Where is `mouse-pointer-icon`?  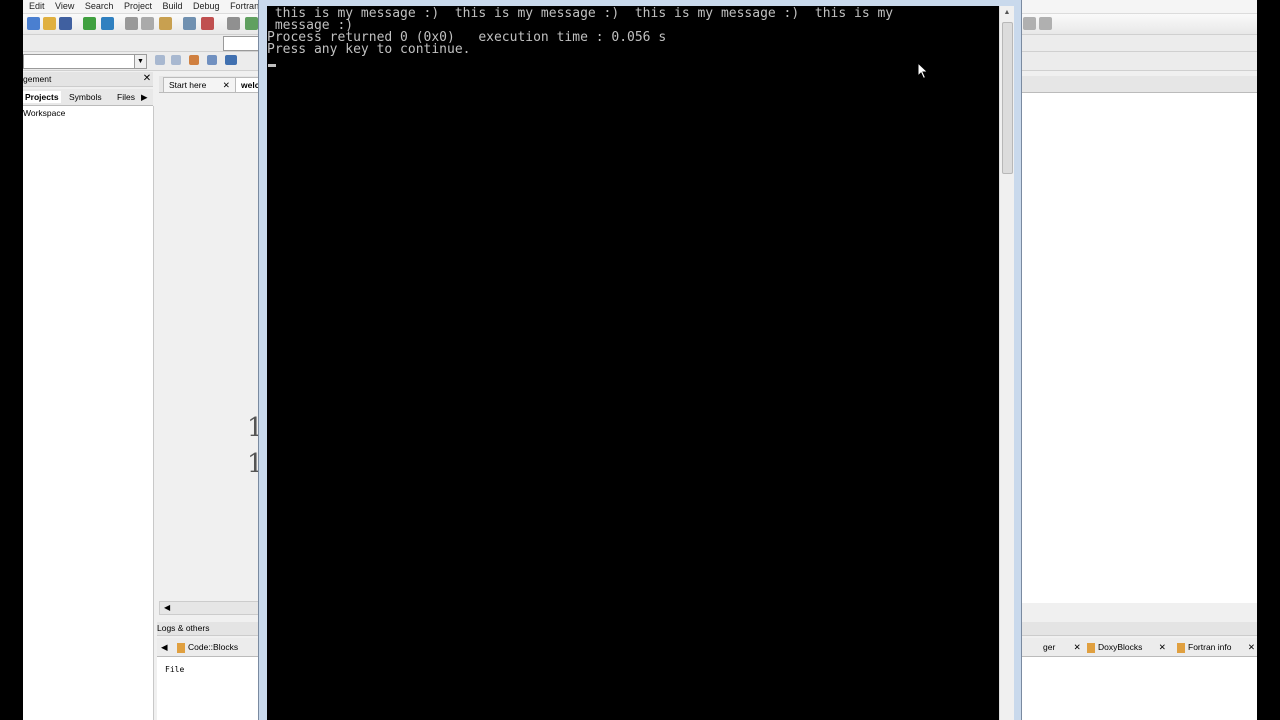
mouse-pointer-icon is located at coordinates (923, 71).